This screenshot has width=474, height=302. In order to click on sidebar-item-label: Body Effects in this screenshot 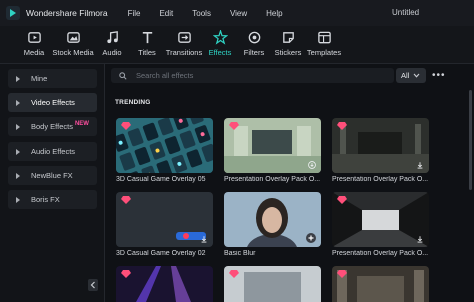, I will do `click(52, 126)`.